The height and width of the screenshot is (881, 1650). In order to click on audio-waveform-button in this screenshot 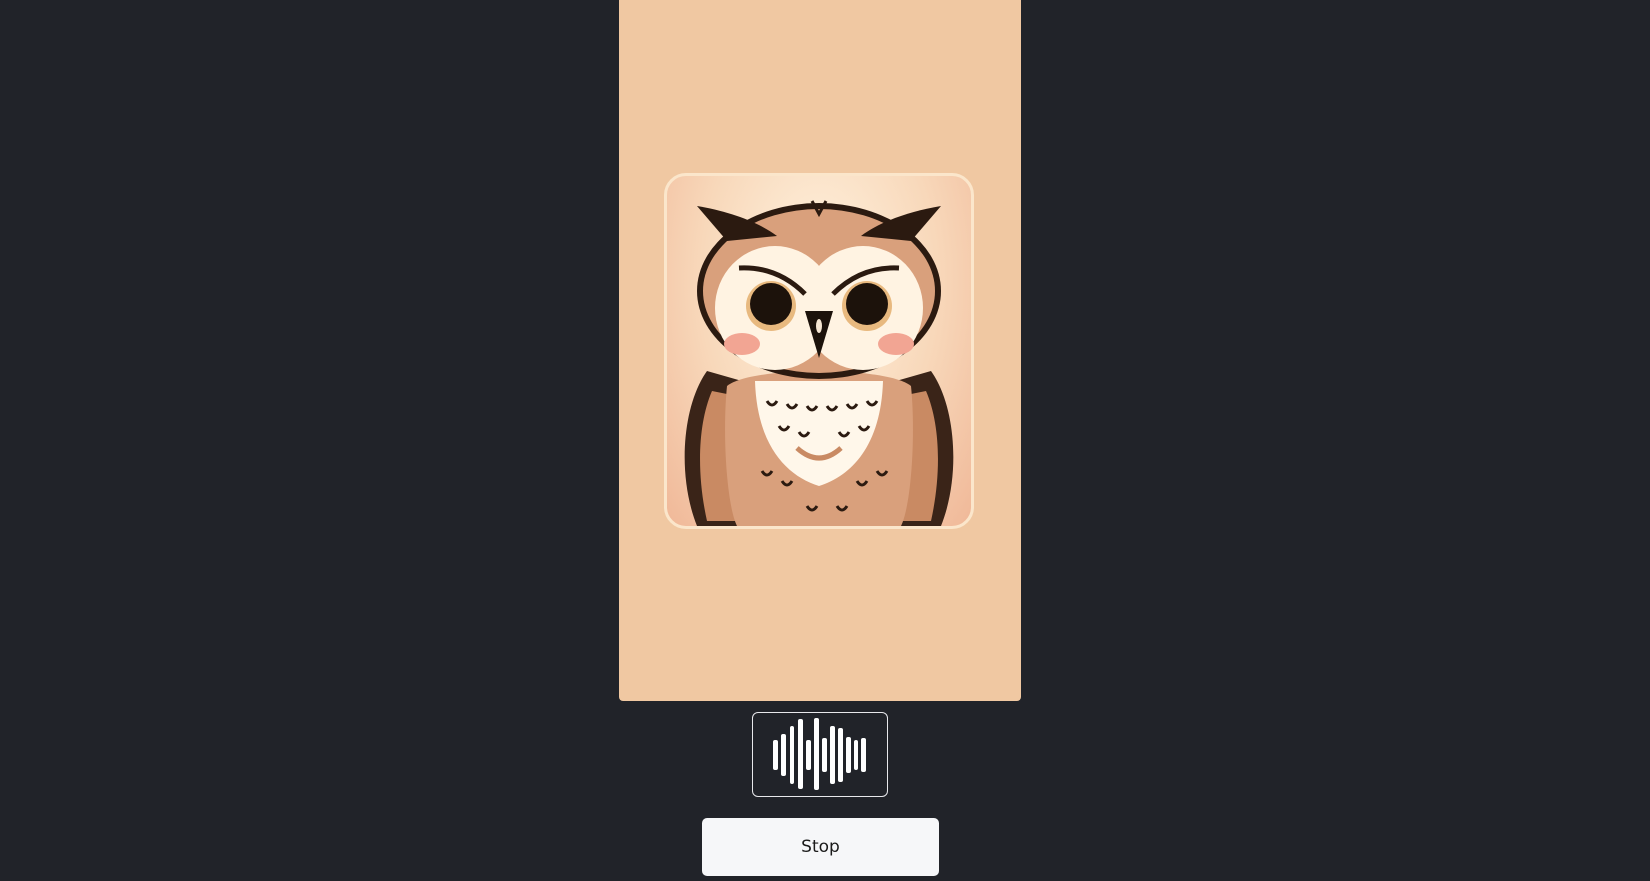, I will do `click(820, 754)`.